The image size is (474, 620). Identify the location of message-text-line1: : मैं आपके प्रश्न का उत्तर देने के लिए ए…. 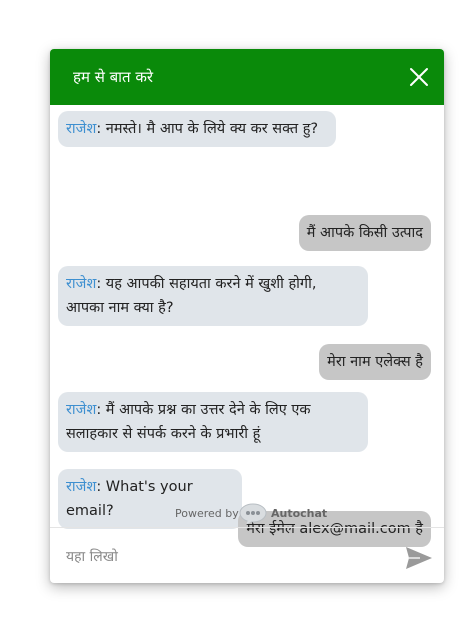
(203, 410).